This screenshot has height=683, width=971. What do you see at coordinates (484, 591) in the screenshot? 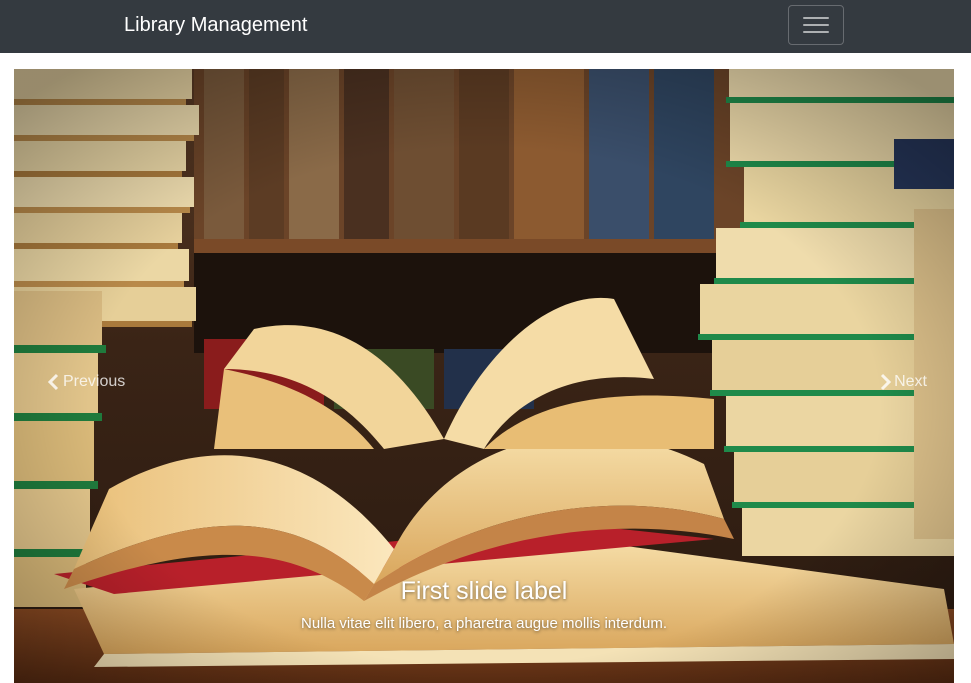
I see `slide-caption-title: First slide label` at bounding box center [484, 591].